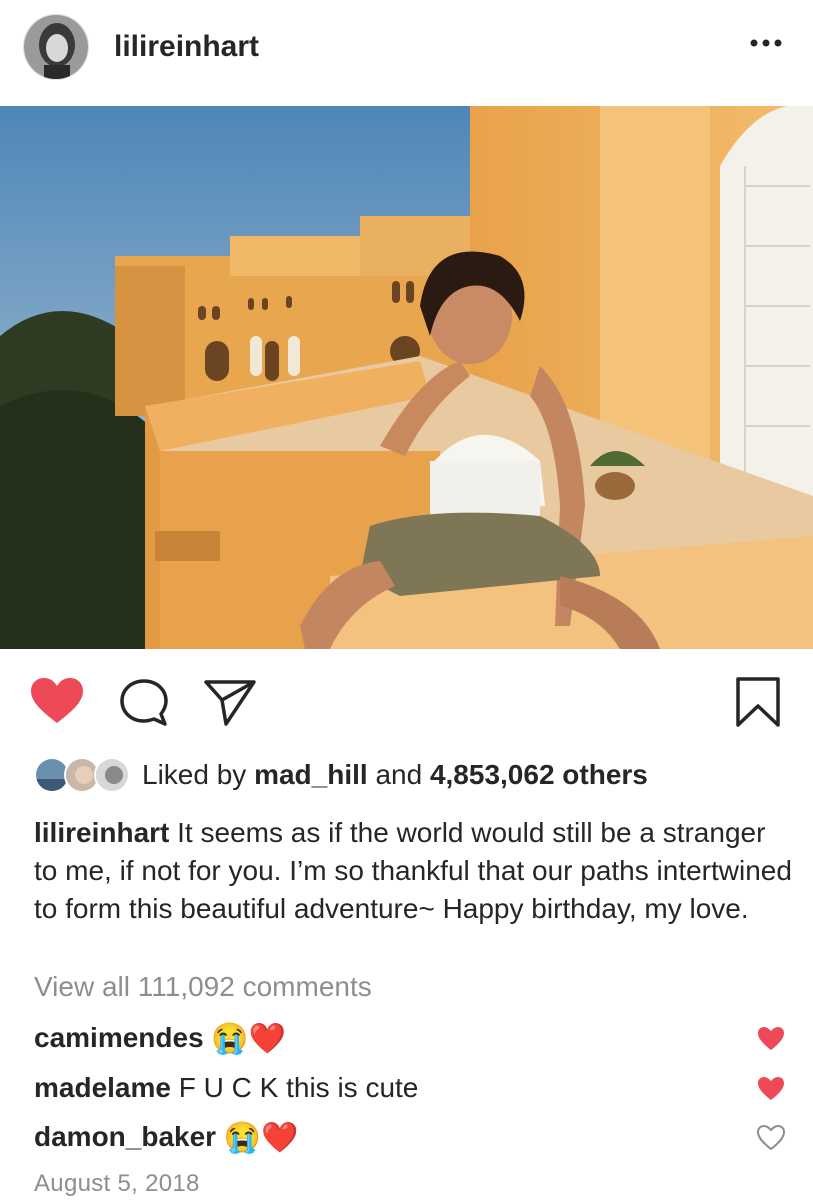 The height and width of the screenshot is (1200, 813). I want to click on comment-text: F U C K this is cute, so click(298, 1087).